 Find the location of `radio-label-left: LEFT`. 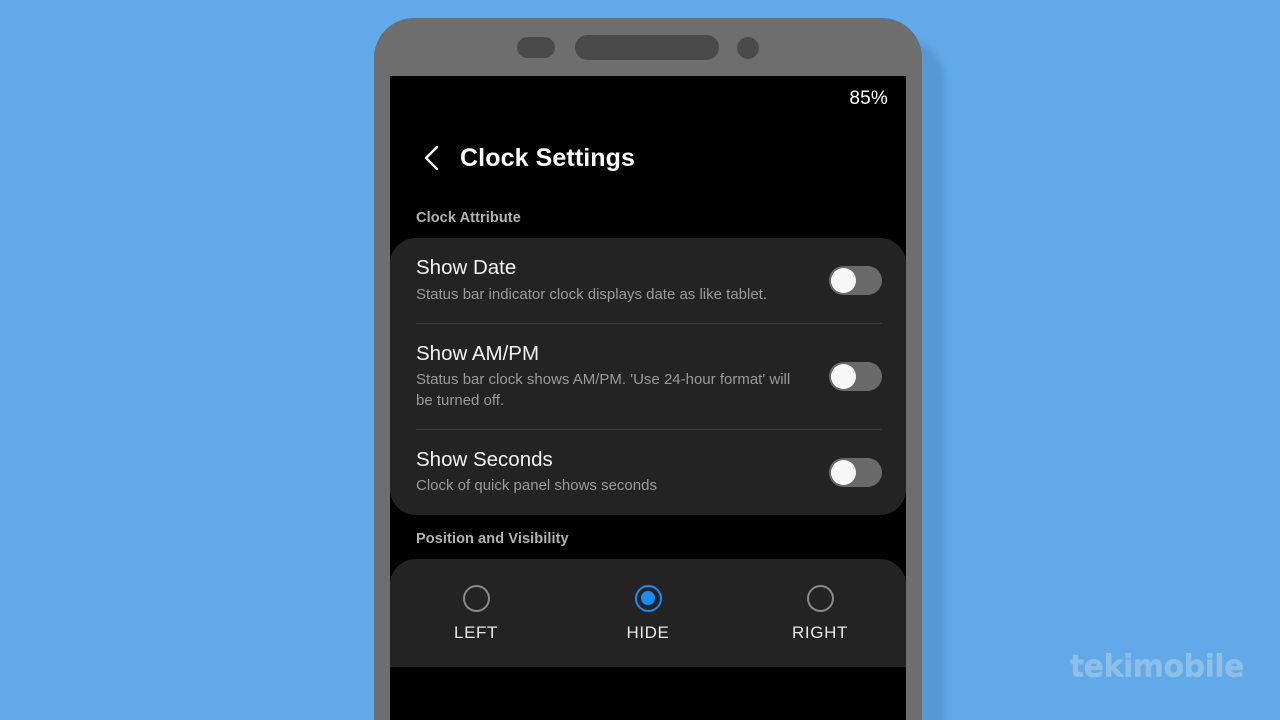

radio-label-left: LEFT is located at coordinates (476, 632).